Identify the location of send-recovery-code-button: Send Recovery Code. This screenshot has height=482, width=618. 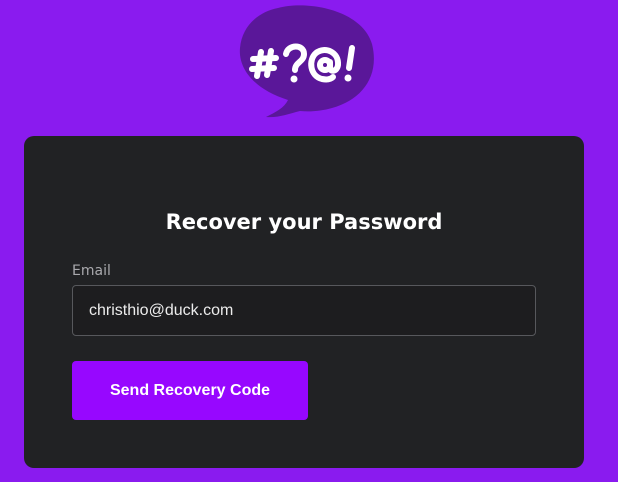
(190, 390).